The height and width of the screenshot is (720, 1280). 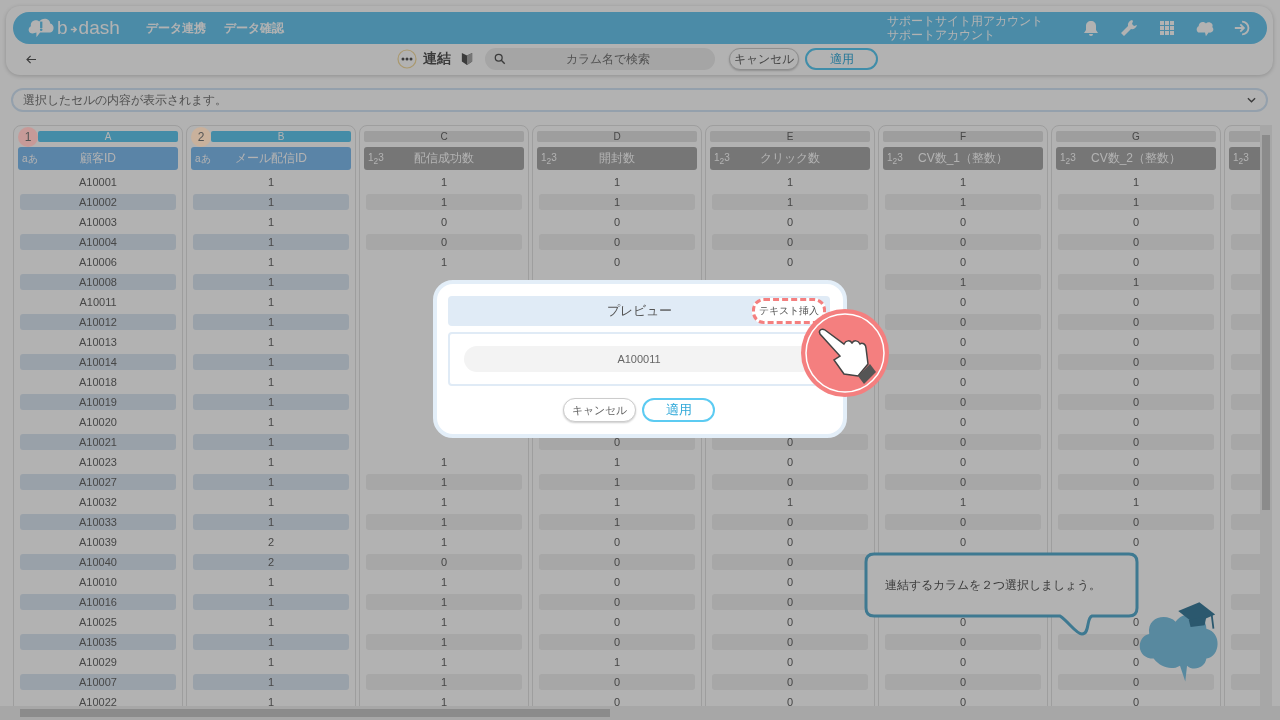 I want to click on column-letter: E, so click(x=790, y=136).